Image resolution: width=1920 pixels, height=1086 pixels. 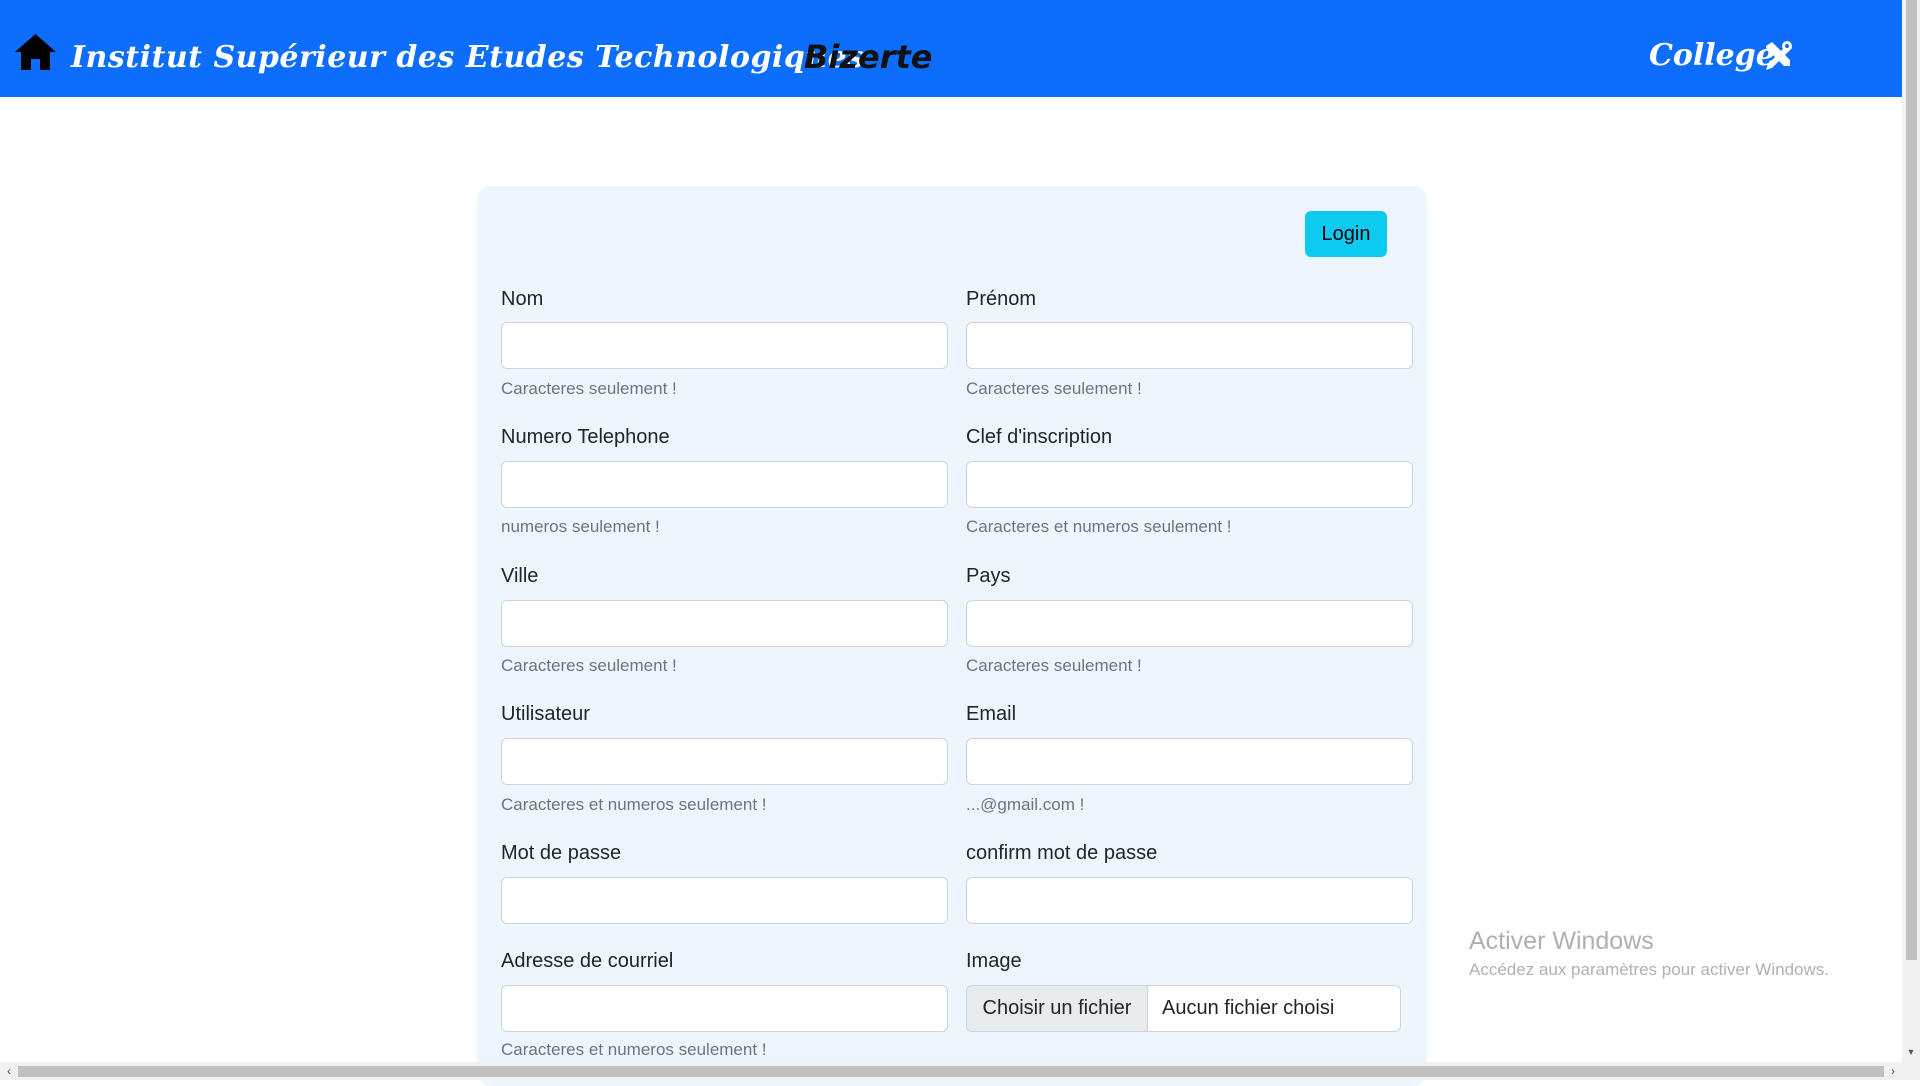 What do you see at coordinates (1001, 299) in the screenshot?
I see `prenom-label: Prénom` at bounding box center [1001, 299].